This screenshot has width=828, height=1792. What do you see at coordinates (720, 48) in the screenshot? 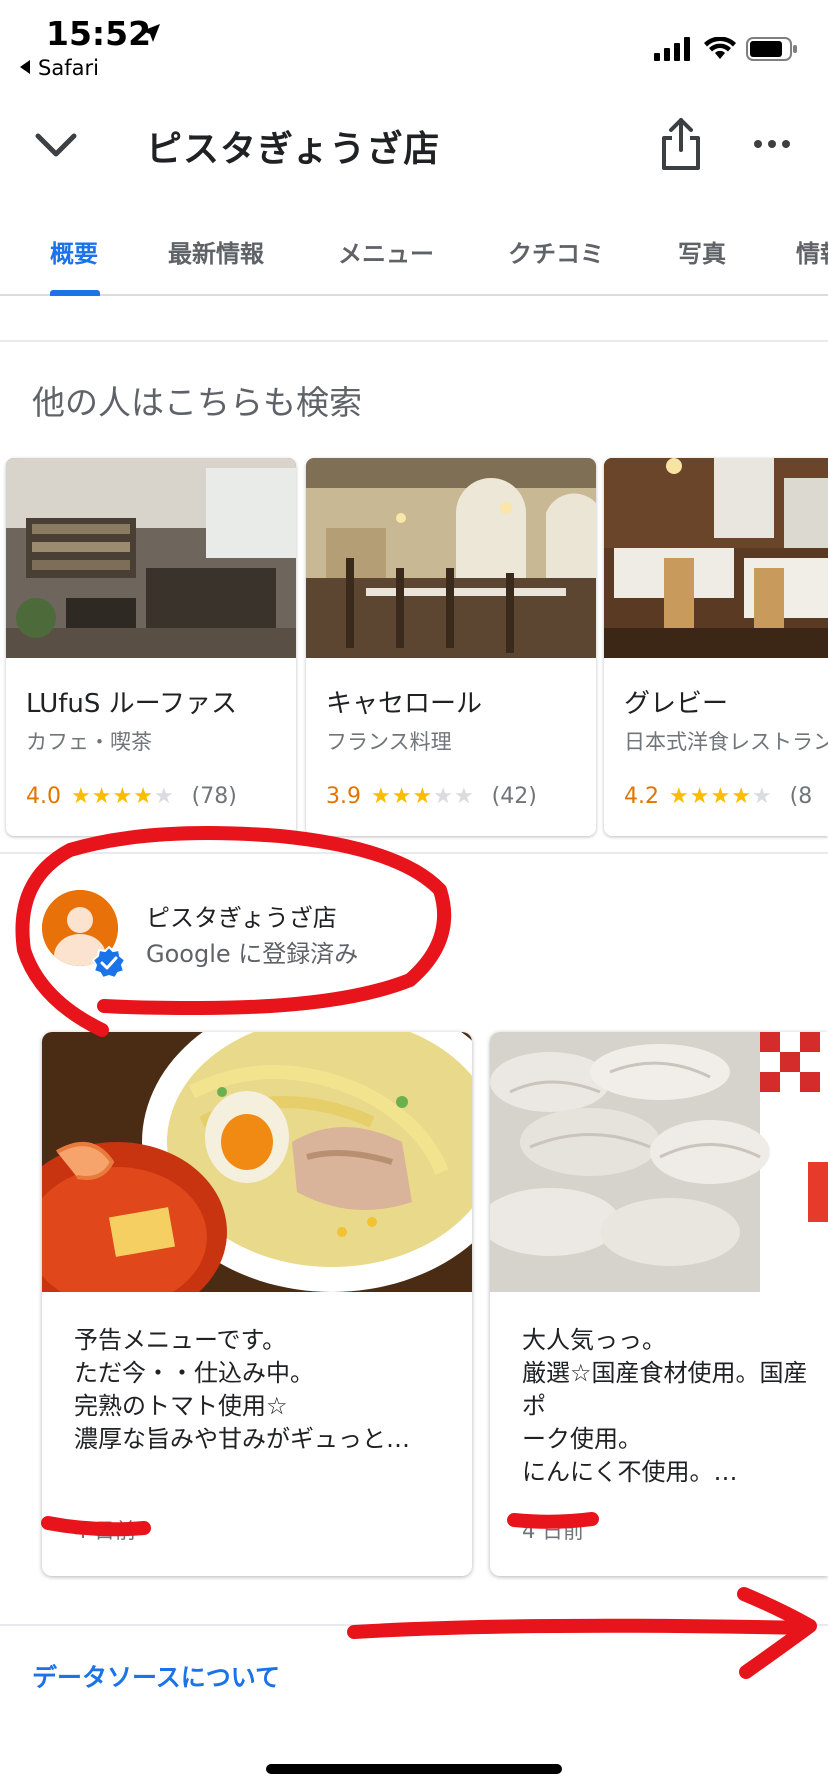
I see `wifi-icon` at bounding box center [720, 48].